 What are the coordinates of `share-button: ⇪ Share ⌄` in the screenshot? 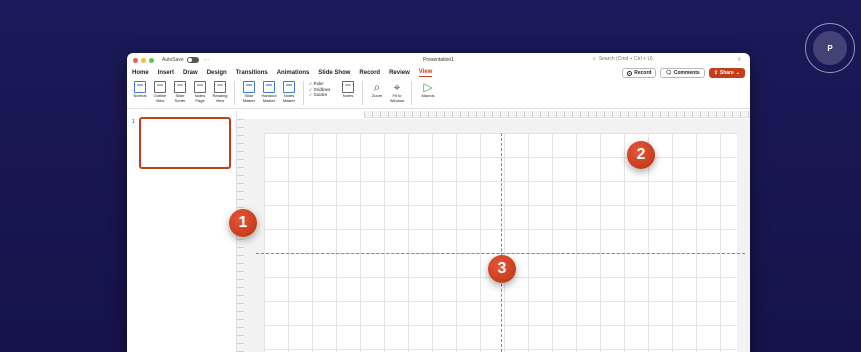 It's located at (726, 73).